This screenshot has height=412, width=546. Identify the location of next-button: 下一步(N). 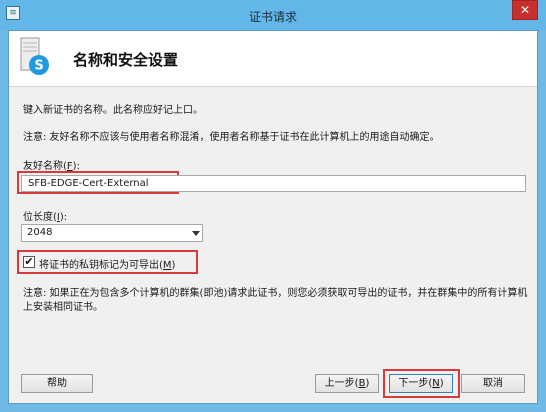
(421, 383).